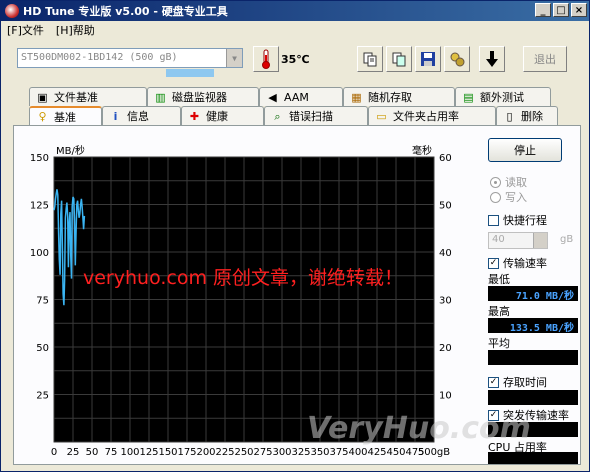  I want to click on close-button: ×, so click(579, 10).